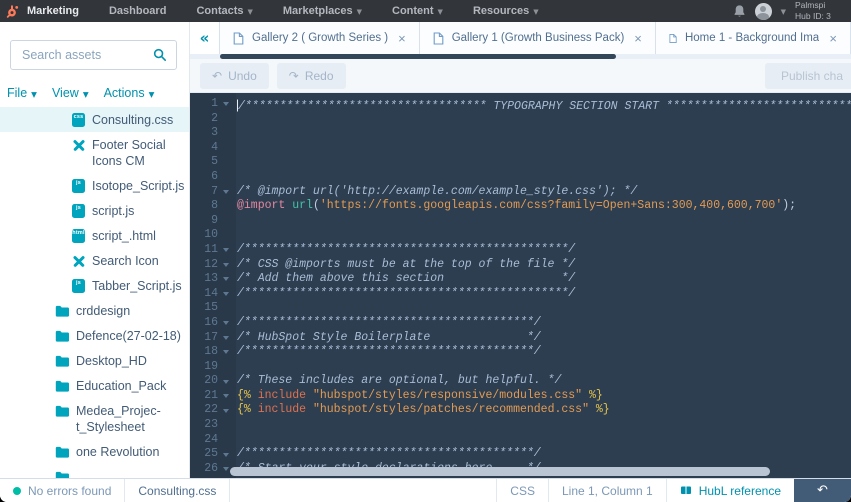 The height and width of the screenshot is (502, 851). I want to click on code-line: 4, so click(520, 148).